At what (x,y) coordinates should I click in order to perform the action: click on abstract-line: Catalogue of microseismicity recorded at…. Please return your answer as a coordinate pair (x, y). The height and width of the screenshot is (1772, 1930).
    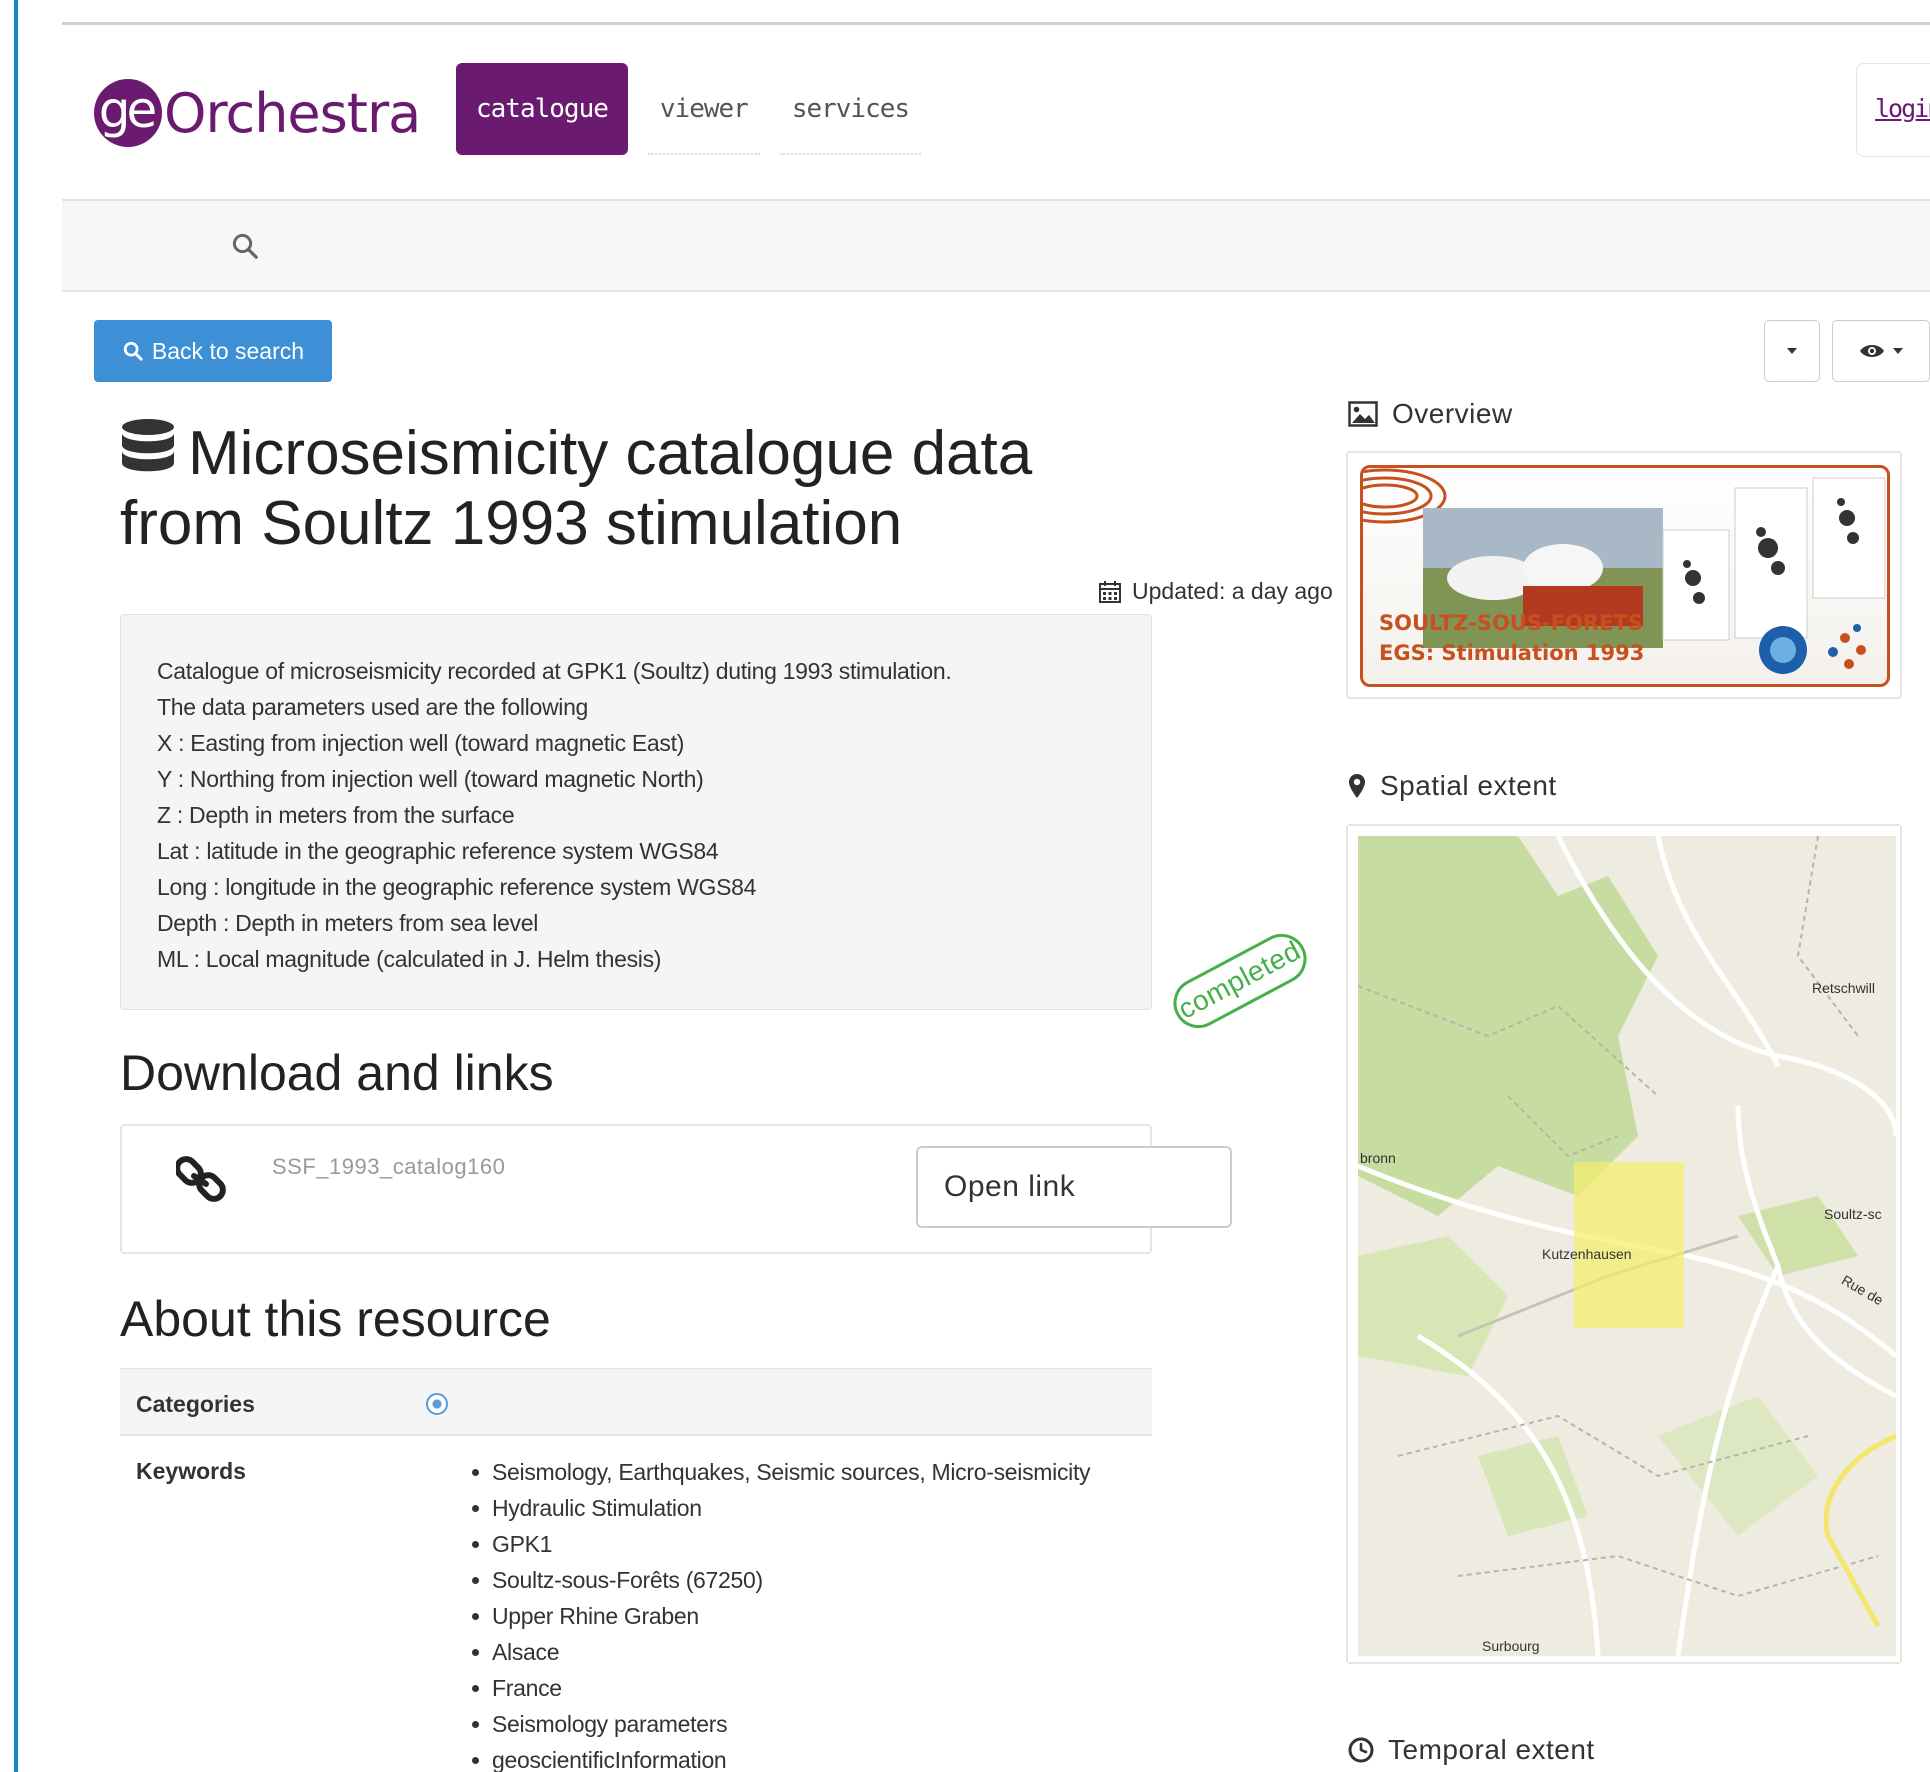
    Looking at the image, I should click on (554, 671).